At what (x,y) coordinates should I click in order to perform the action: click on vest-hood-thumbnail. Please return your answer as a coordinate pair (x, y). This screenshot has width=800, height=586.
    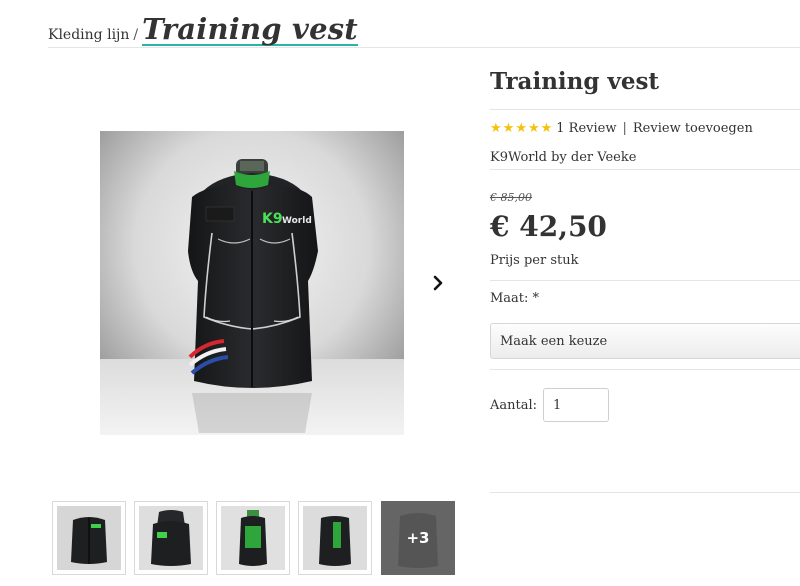
    Looking at the image, I should click on (171, 538).